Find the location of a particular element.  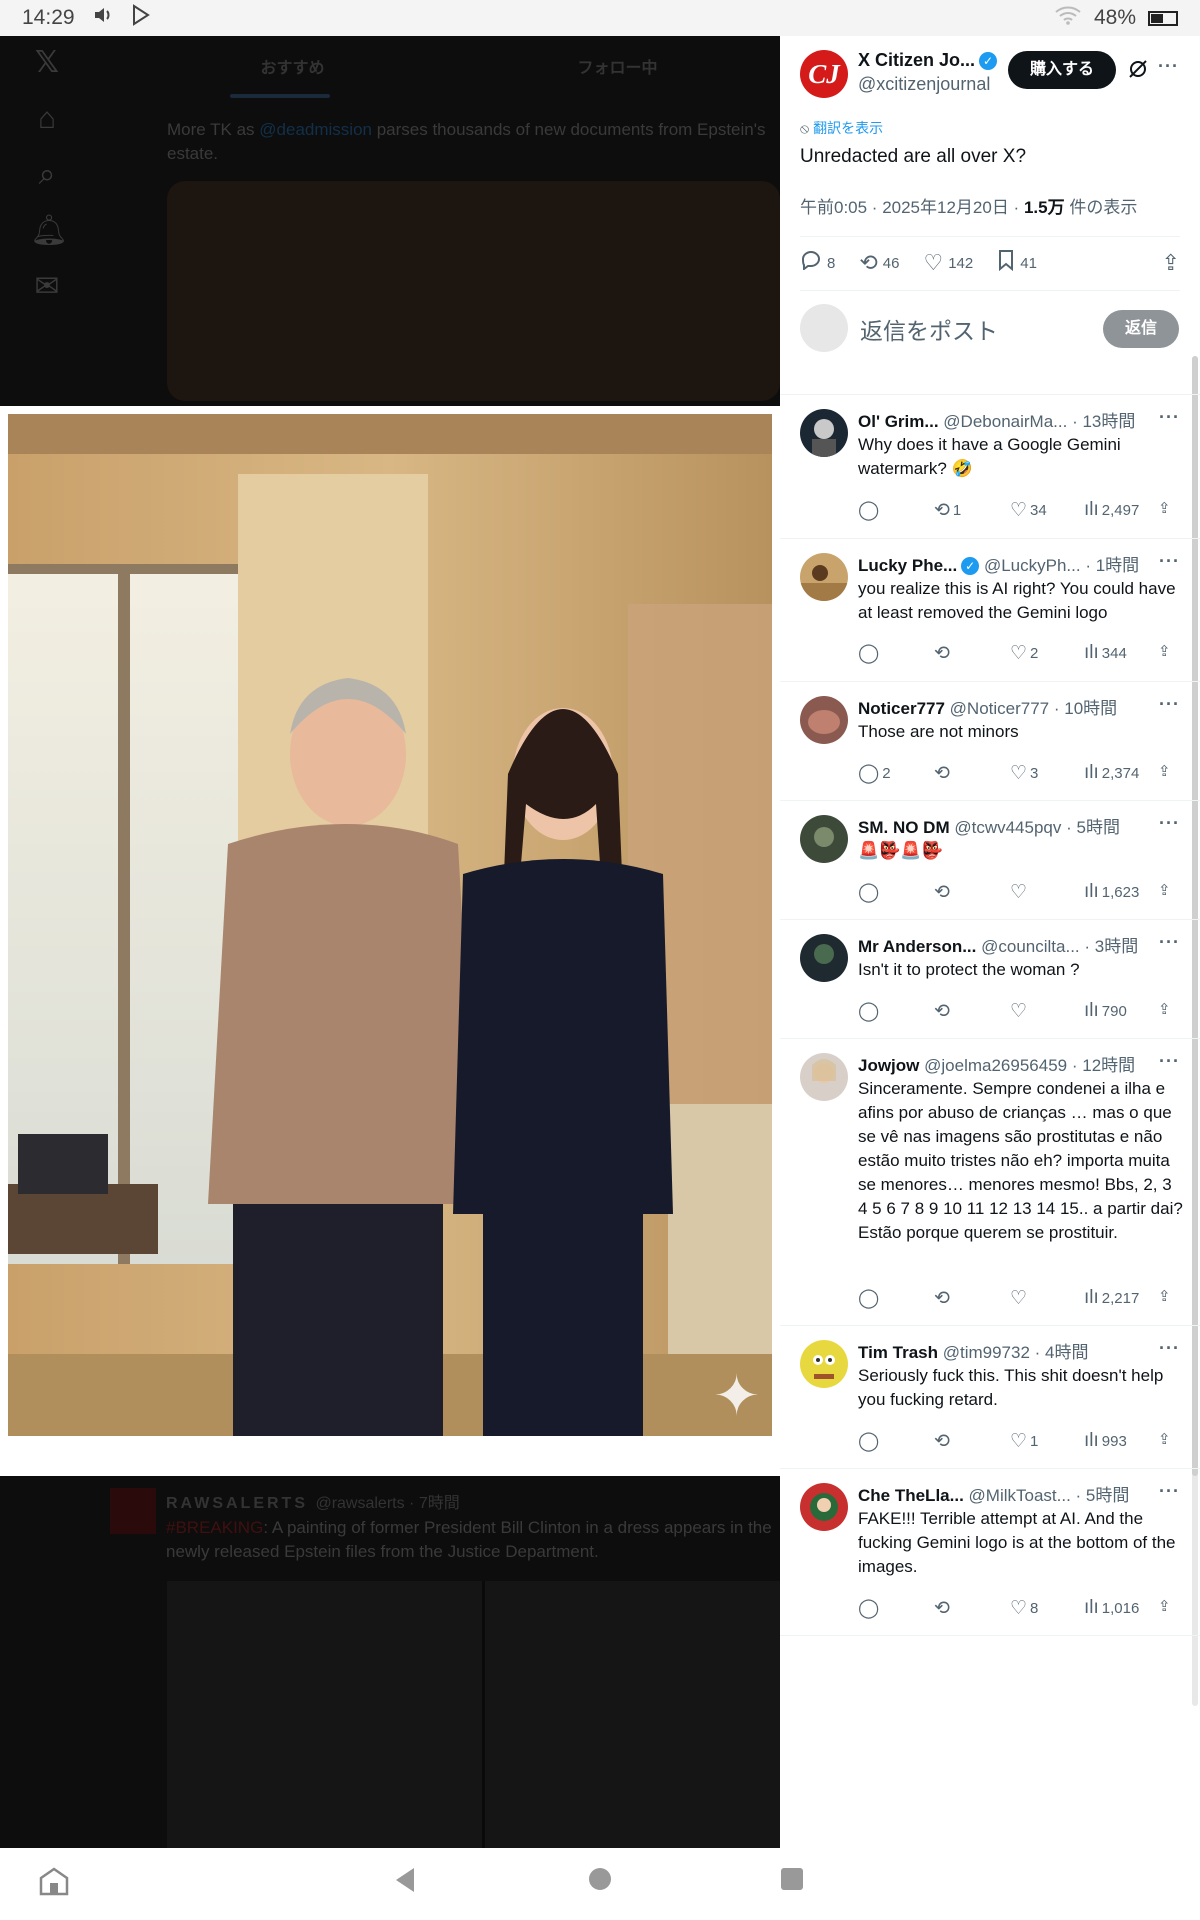

reply-submit-button: 返信 is located at coordinates (1141, 329).